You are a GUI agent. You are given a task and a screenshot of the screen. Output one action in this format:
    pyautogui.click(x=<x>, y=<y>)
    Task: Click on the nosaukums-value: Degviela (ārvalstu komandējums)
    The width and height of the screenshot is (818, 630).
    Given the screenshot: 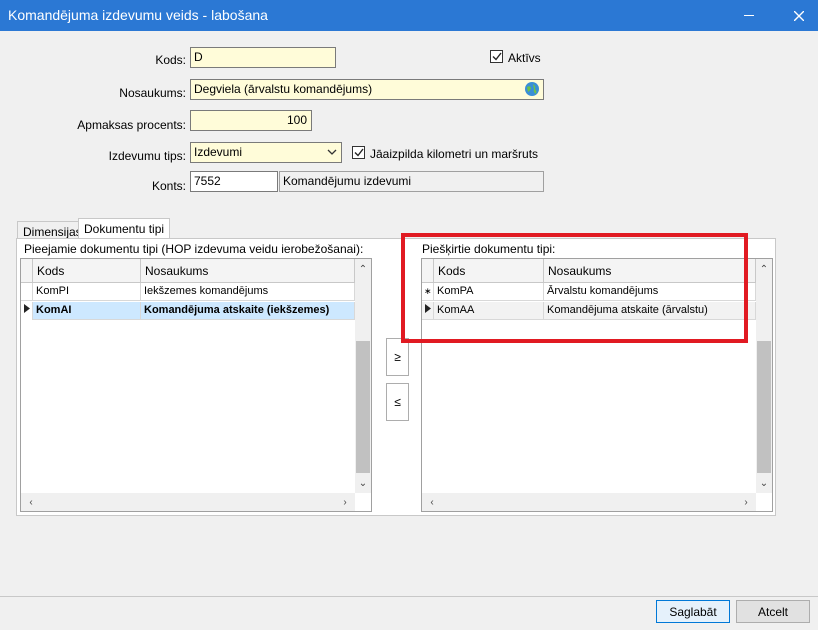 What is the action you would take?
    pyautogui.click(x=283, y=89)
    